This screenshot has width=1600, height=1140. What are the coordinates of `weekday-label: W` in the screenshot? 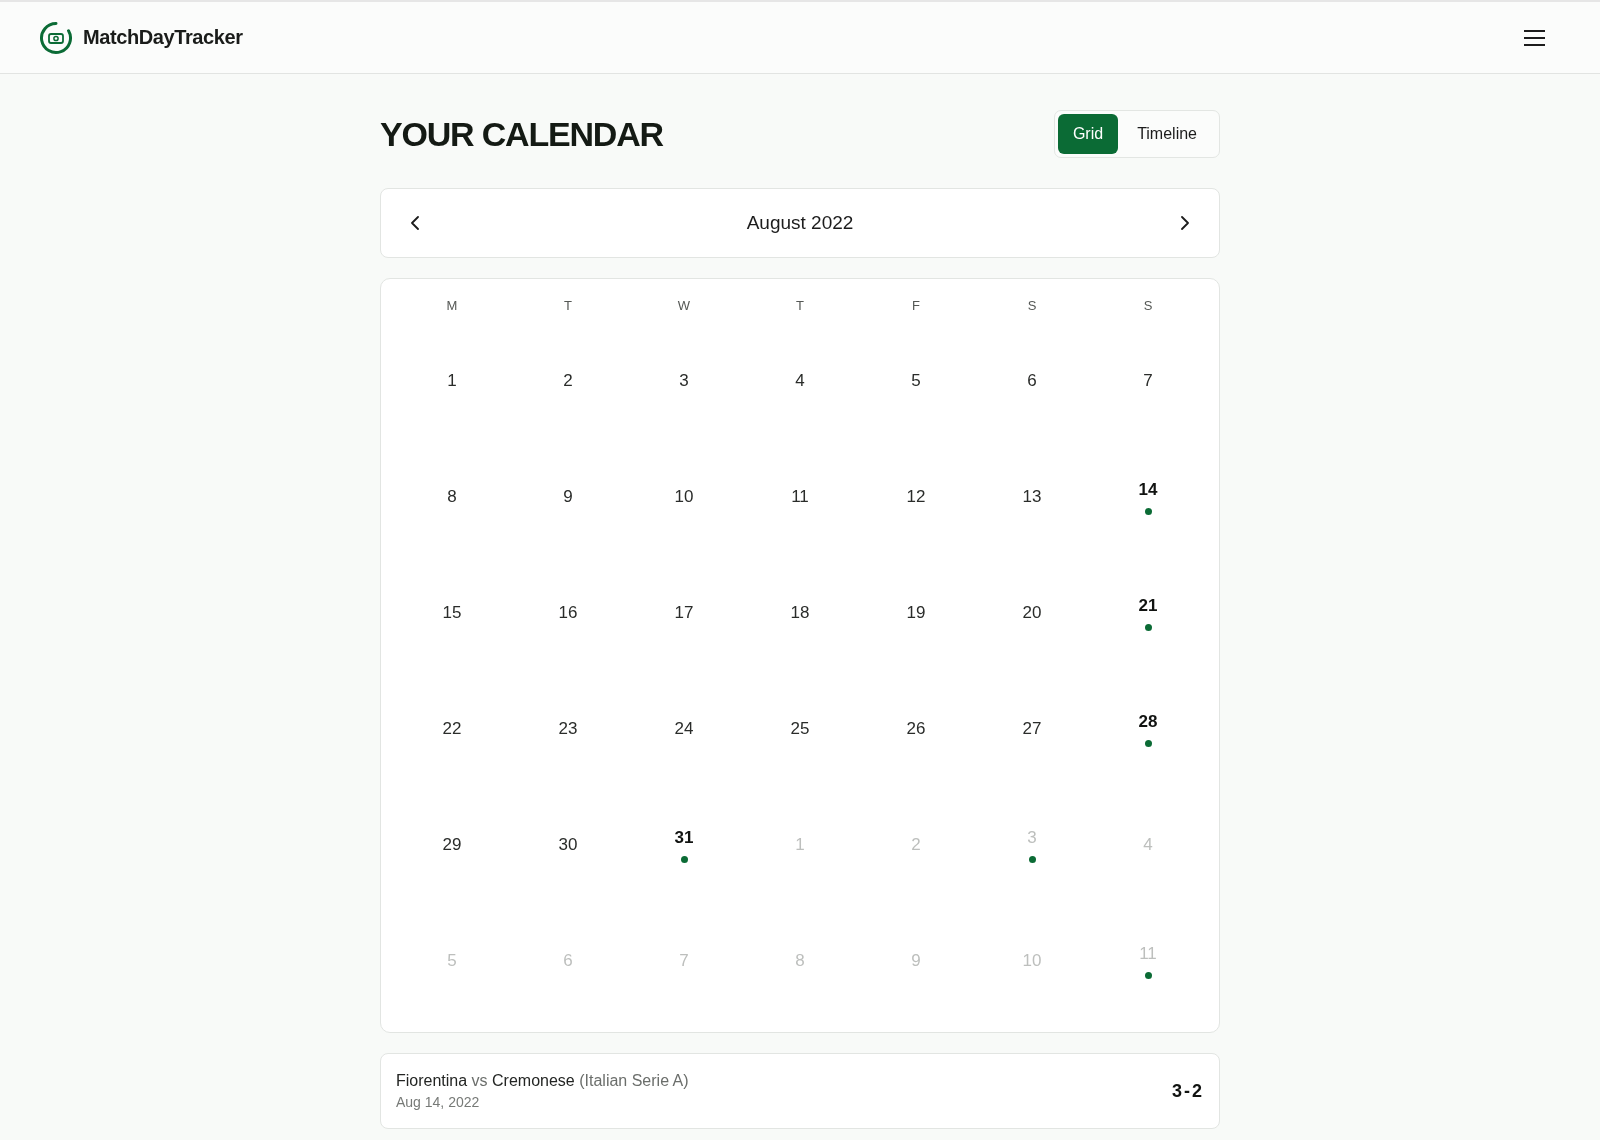 It's located at (684, 305).